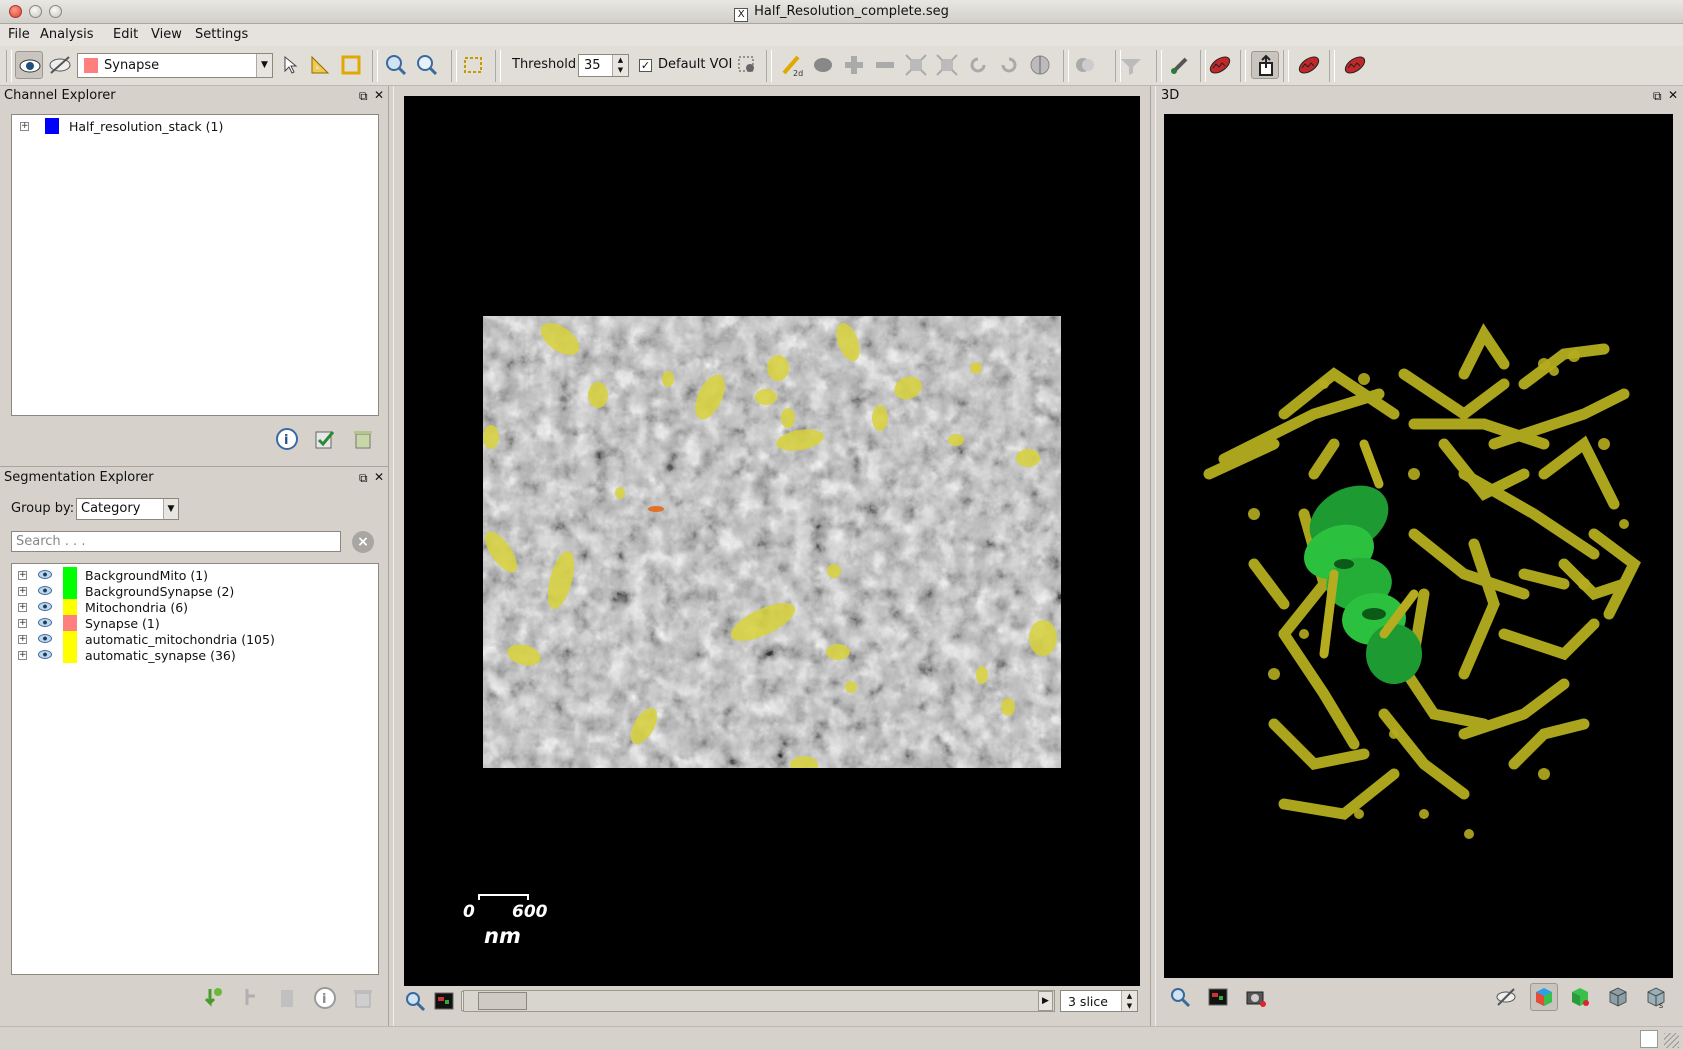 This screenshot has height=1050, width=1683. Describe the element at coordinates (176, 541) in the screenshot. I see `segmentation-search-input: Search . . .` at that location.